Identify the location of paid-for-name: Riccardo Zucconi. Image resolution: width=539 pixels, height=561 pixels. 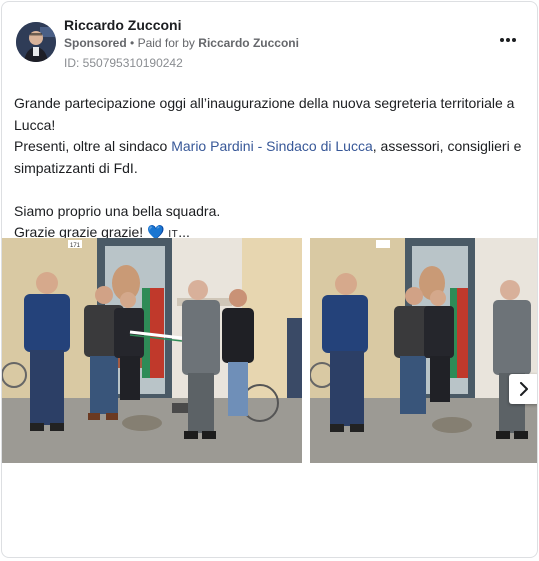
(248, 43).